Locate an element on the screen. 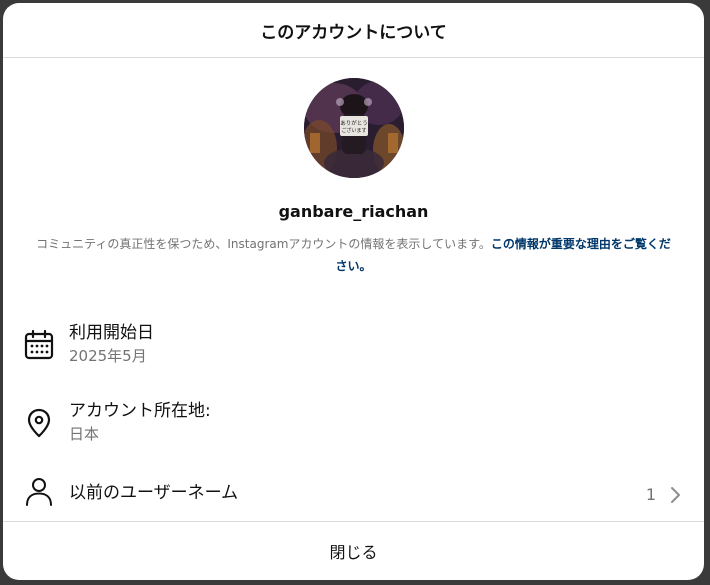 Image resolution: width=710 pixels, height=585 pixels. person-icon is located at coordinates (39, 491).